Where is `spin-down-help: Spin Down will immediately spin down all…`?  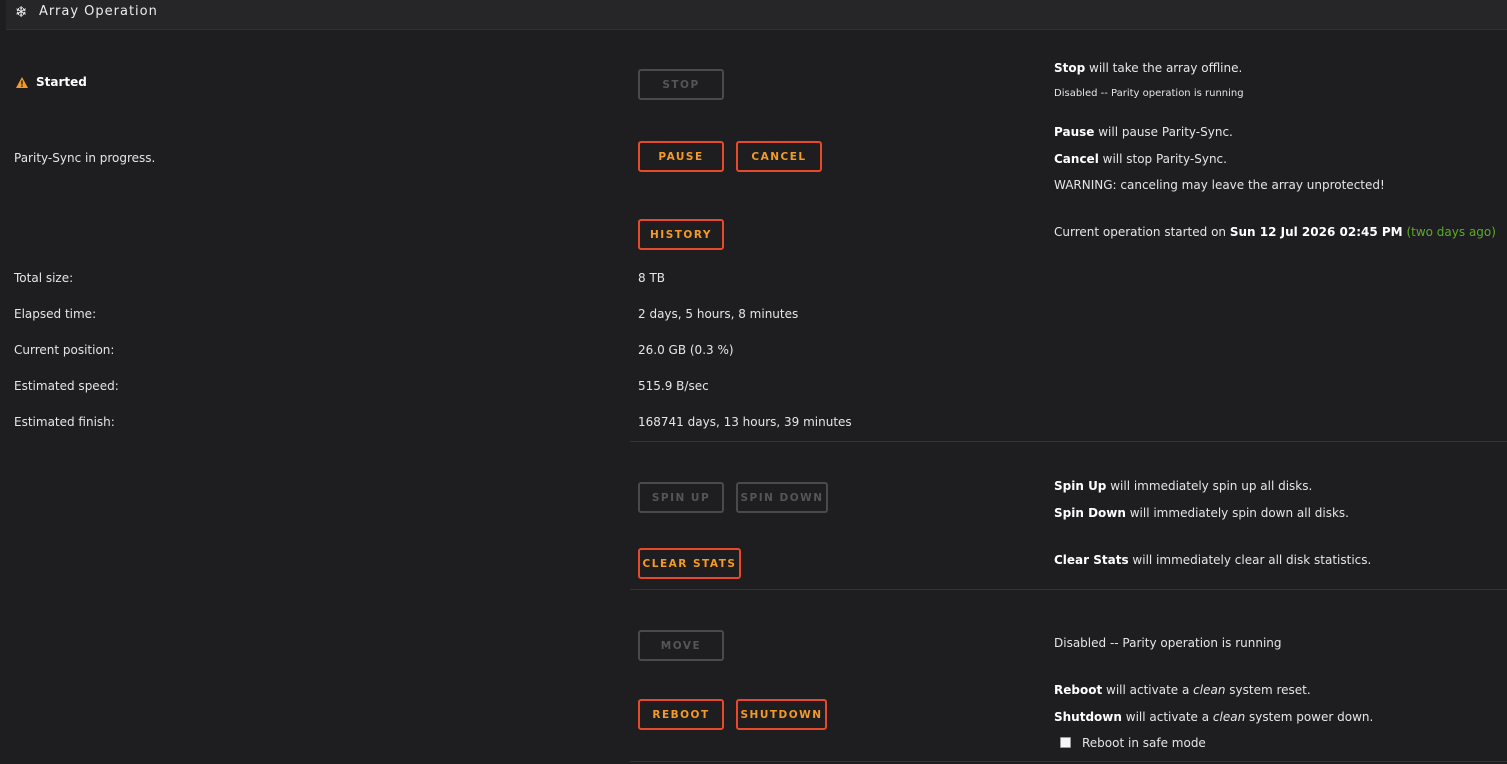 spin-down-help: Spin Down will immediately spin down all… is located at coordinates (1201, 513).